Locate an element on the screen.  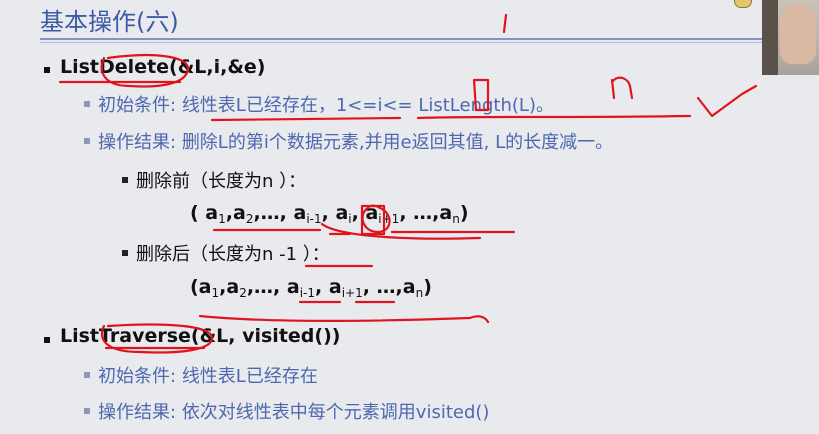
init-text: 线性表L已经存在 is located at coordinates (249, 376).